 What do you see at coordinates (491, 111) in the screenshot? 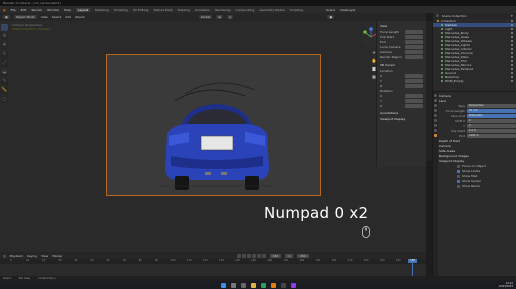
I see `property-value-field: 50 mm` at bounding box center [491, 111].